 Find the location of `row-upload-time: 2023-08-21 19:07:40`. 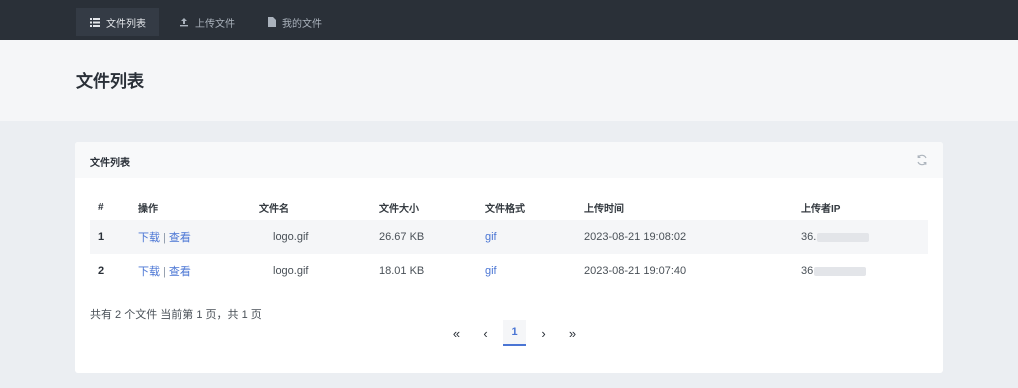

row-upload-time: 2023-08-21 19:07:40 is located at coordinates (635, 271).